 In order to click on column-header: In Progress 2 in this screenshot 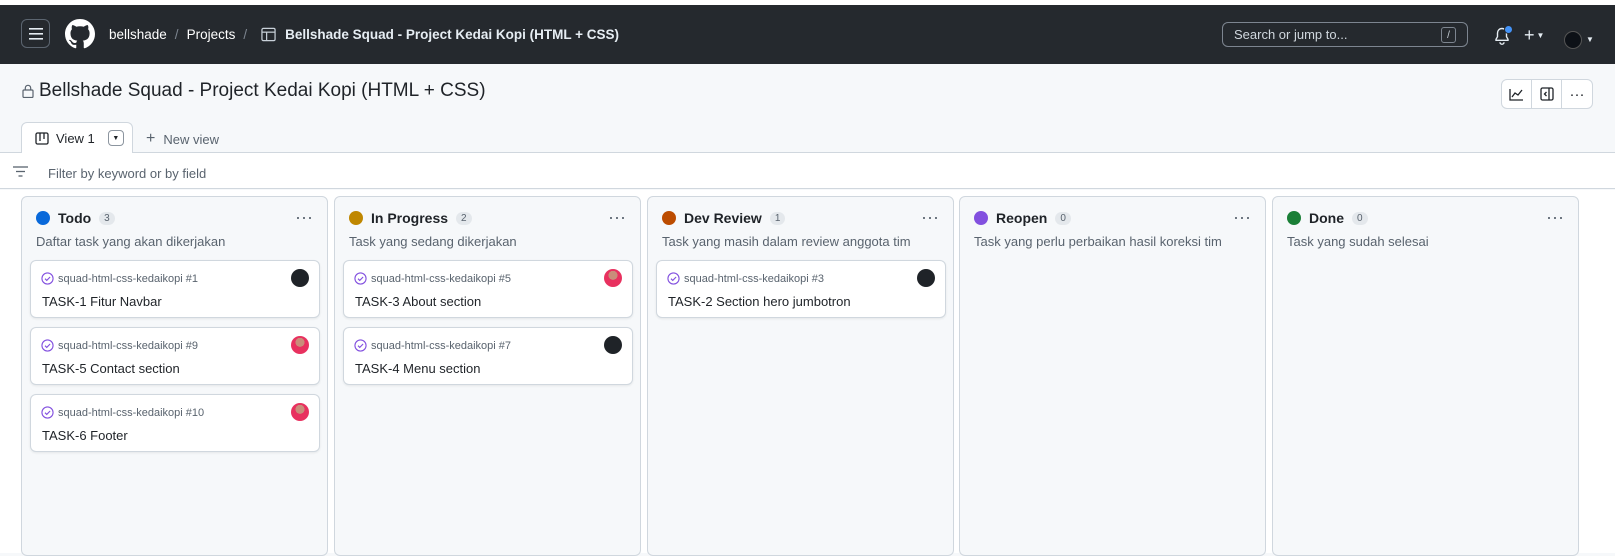, I will do `click(410, 218)`.